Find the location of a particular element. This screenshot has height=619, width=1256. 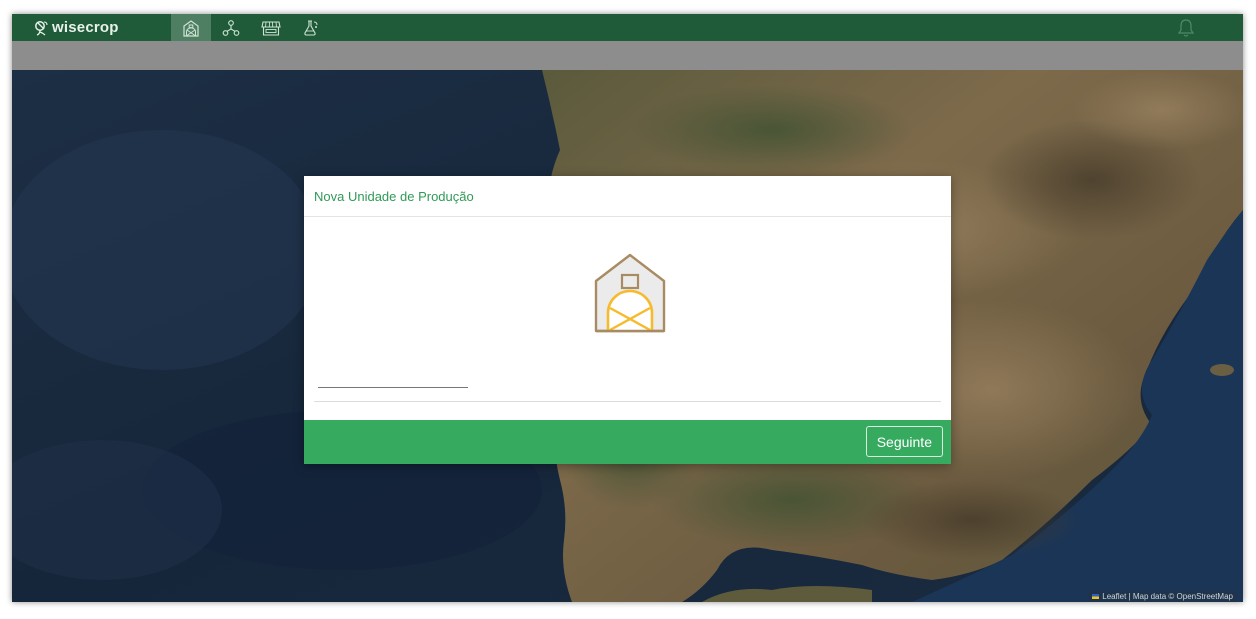

top-navbar: wisecrop is located at coordinates (627, 27).